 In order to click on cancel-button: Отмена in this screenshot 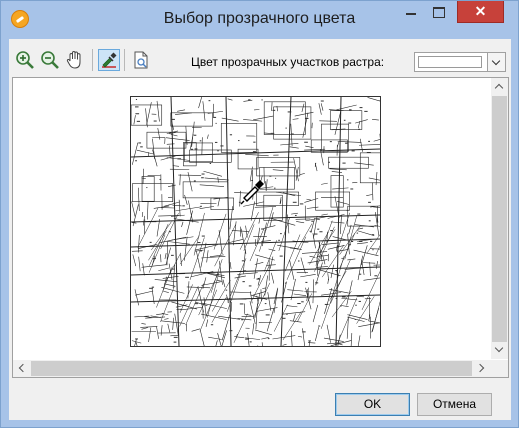, I will do `click(454, 404)`.